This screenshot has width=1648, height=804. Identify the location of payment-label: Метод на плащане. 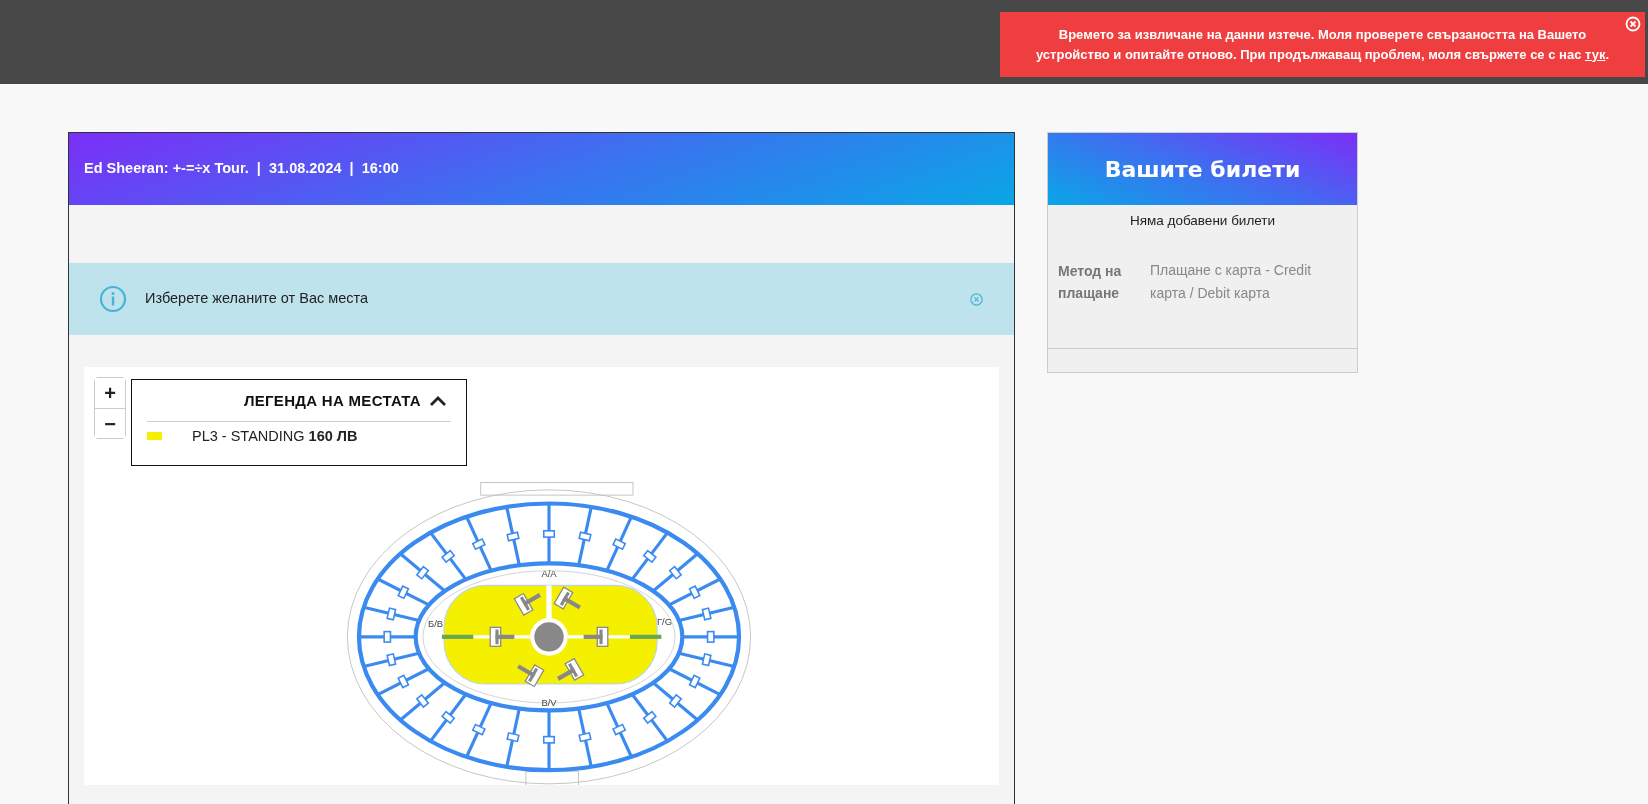
(1090, 282).